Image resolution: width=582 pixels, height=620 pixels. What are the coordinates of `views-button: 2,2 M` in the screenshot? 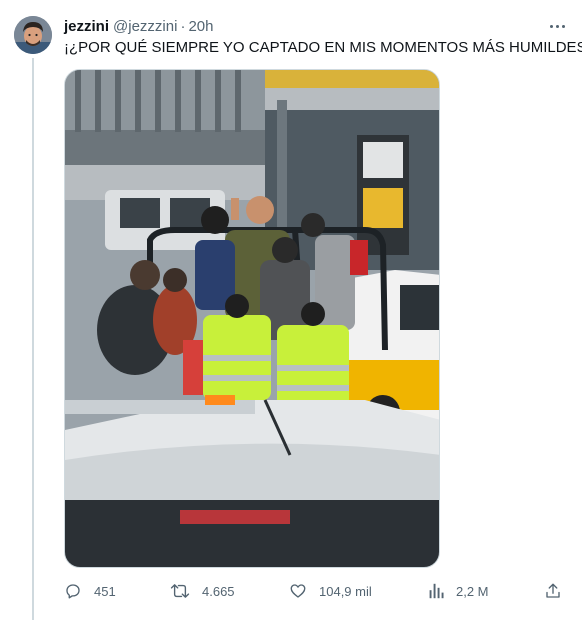 It's located at (458, 591).